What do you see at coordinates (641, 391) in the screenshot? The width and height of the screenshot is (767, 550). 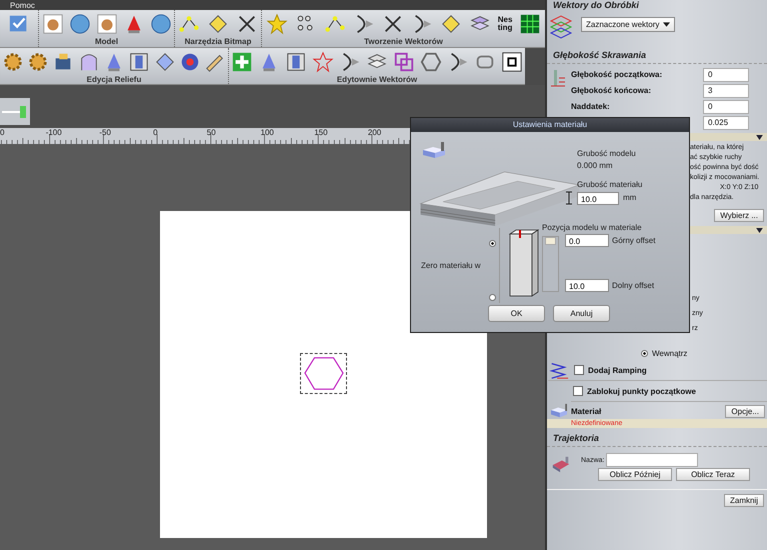 I see `checkbox-label: Zablokuj punkty początkowe` at bounding box center [641, 391].